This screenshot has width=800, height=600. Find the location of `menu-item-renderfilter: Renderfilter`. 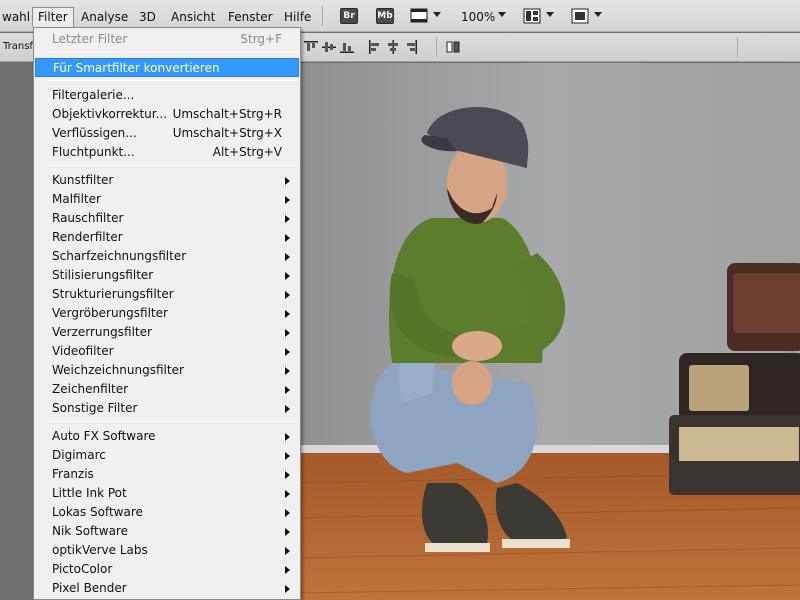

menu-item-renderfilter: Renderfilter is located at coordinates (167, 237).